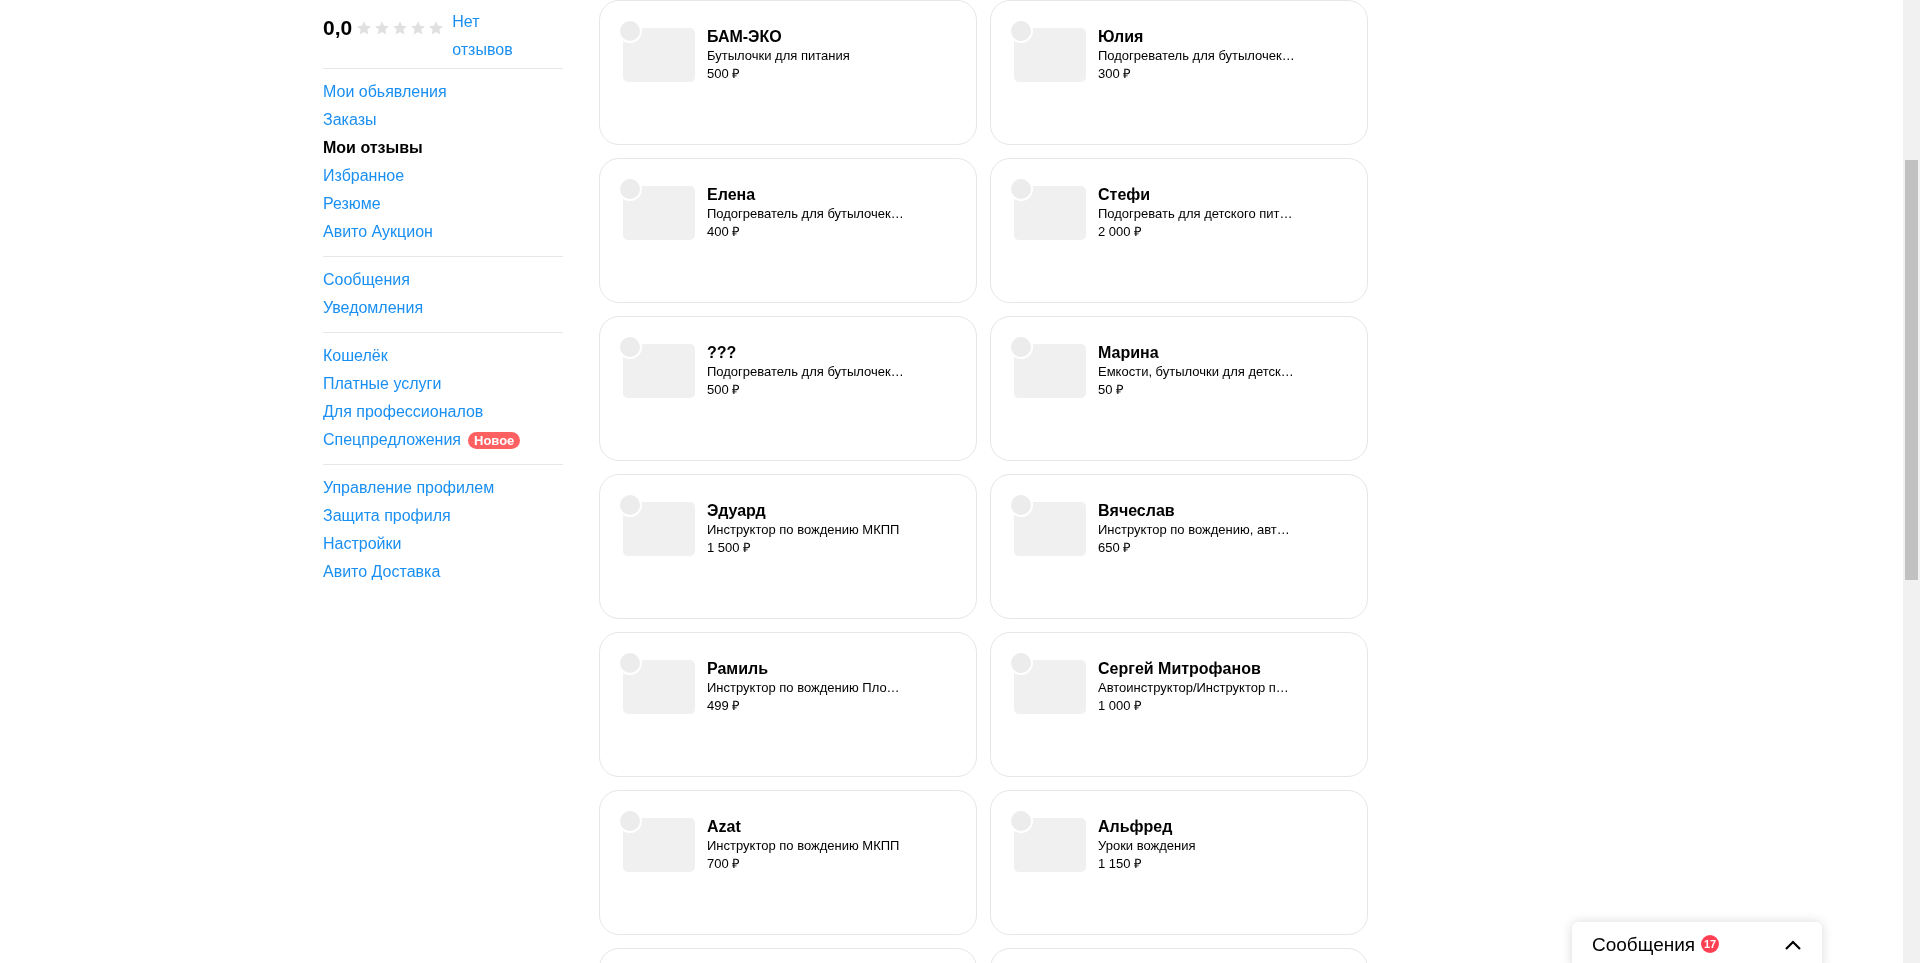  What do you see at coordinates (724, 232) in the screenshot?
I see `item-price: 400 ₽` at bounding box center [724, 232].